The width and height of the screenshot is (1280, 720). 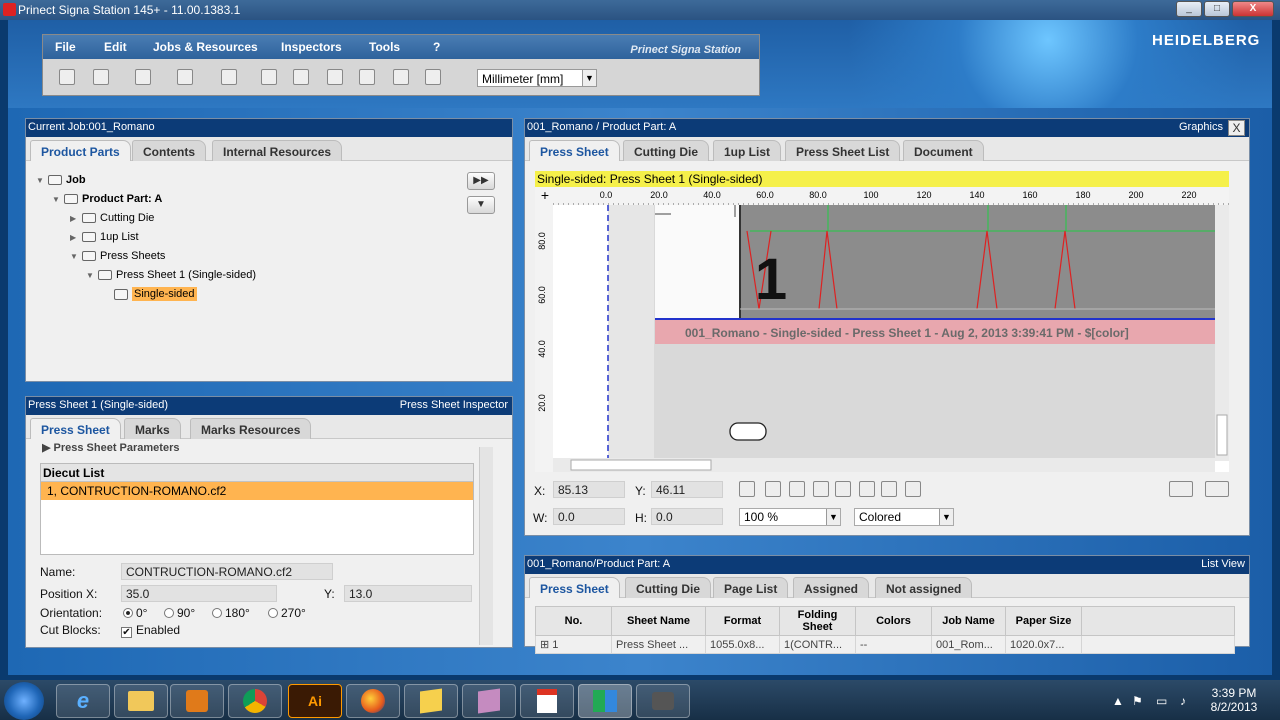 What do you see at coordinates (83, 701) in the screenshot?
I see `ie-icon: e` at bounding box center [83, 701].